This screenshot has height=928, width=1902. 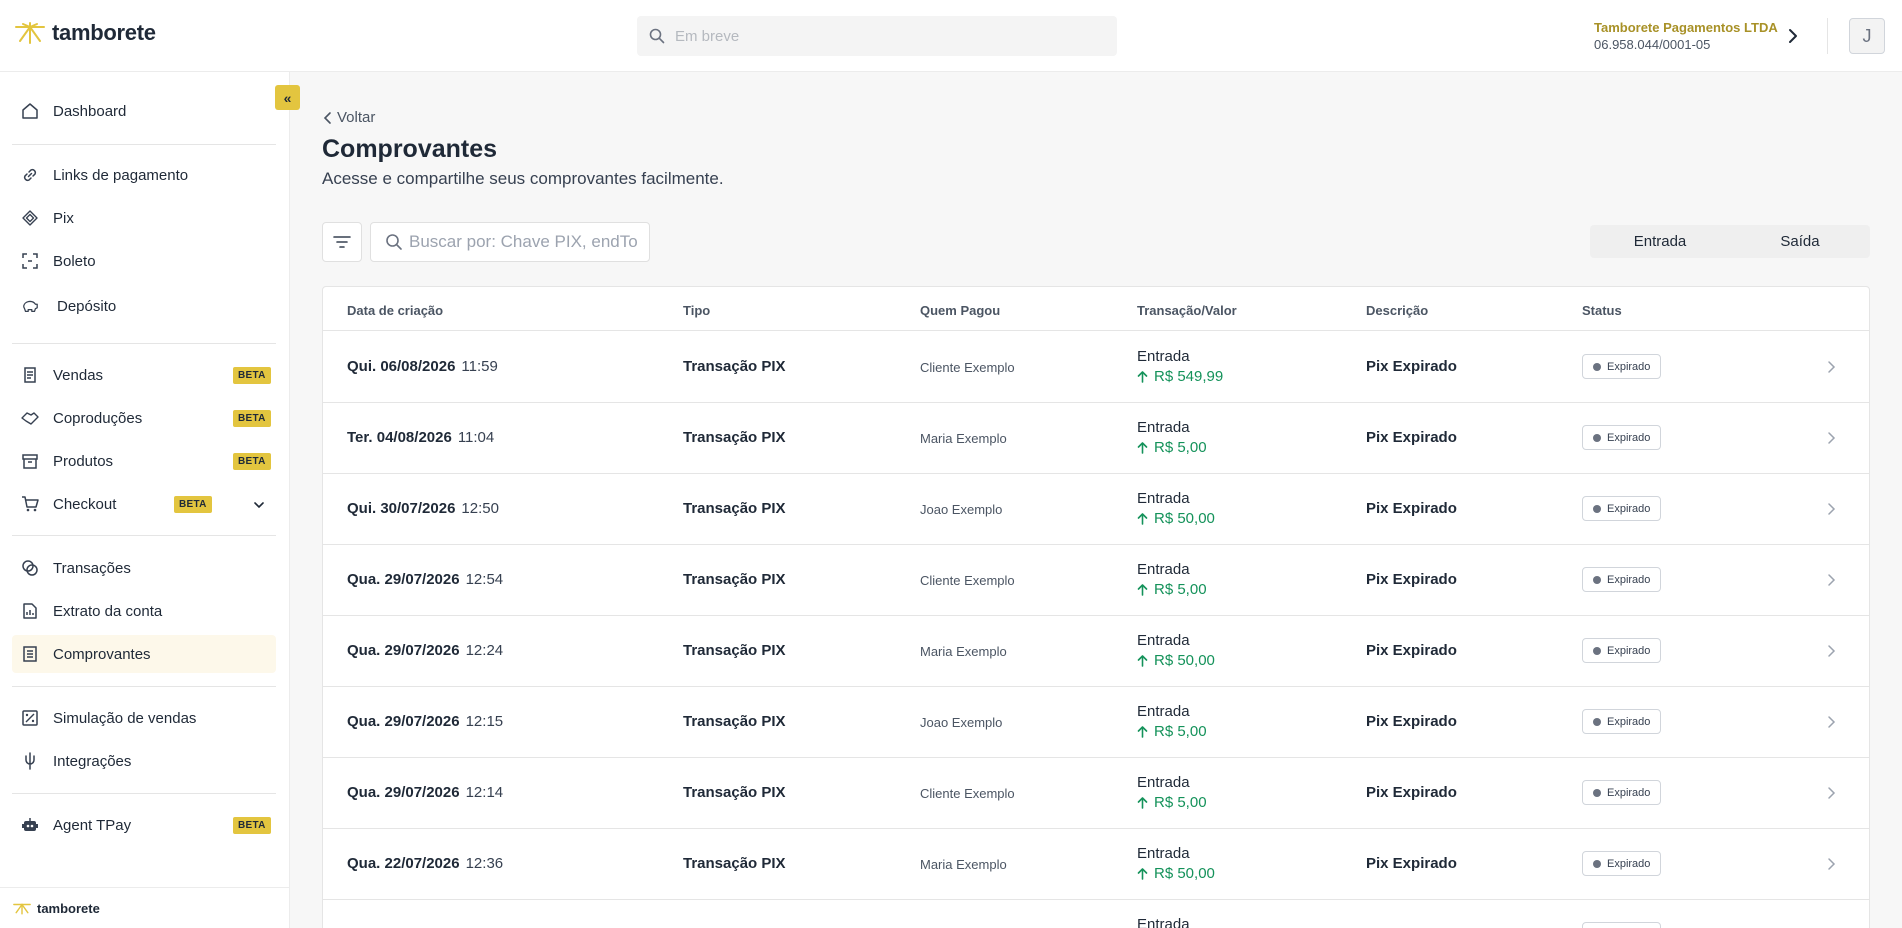 What do you see at coordinates (1867, 36) in the screenshot?
I see `user-avatar: J` at bounding box center [1867, 36].